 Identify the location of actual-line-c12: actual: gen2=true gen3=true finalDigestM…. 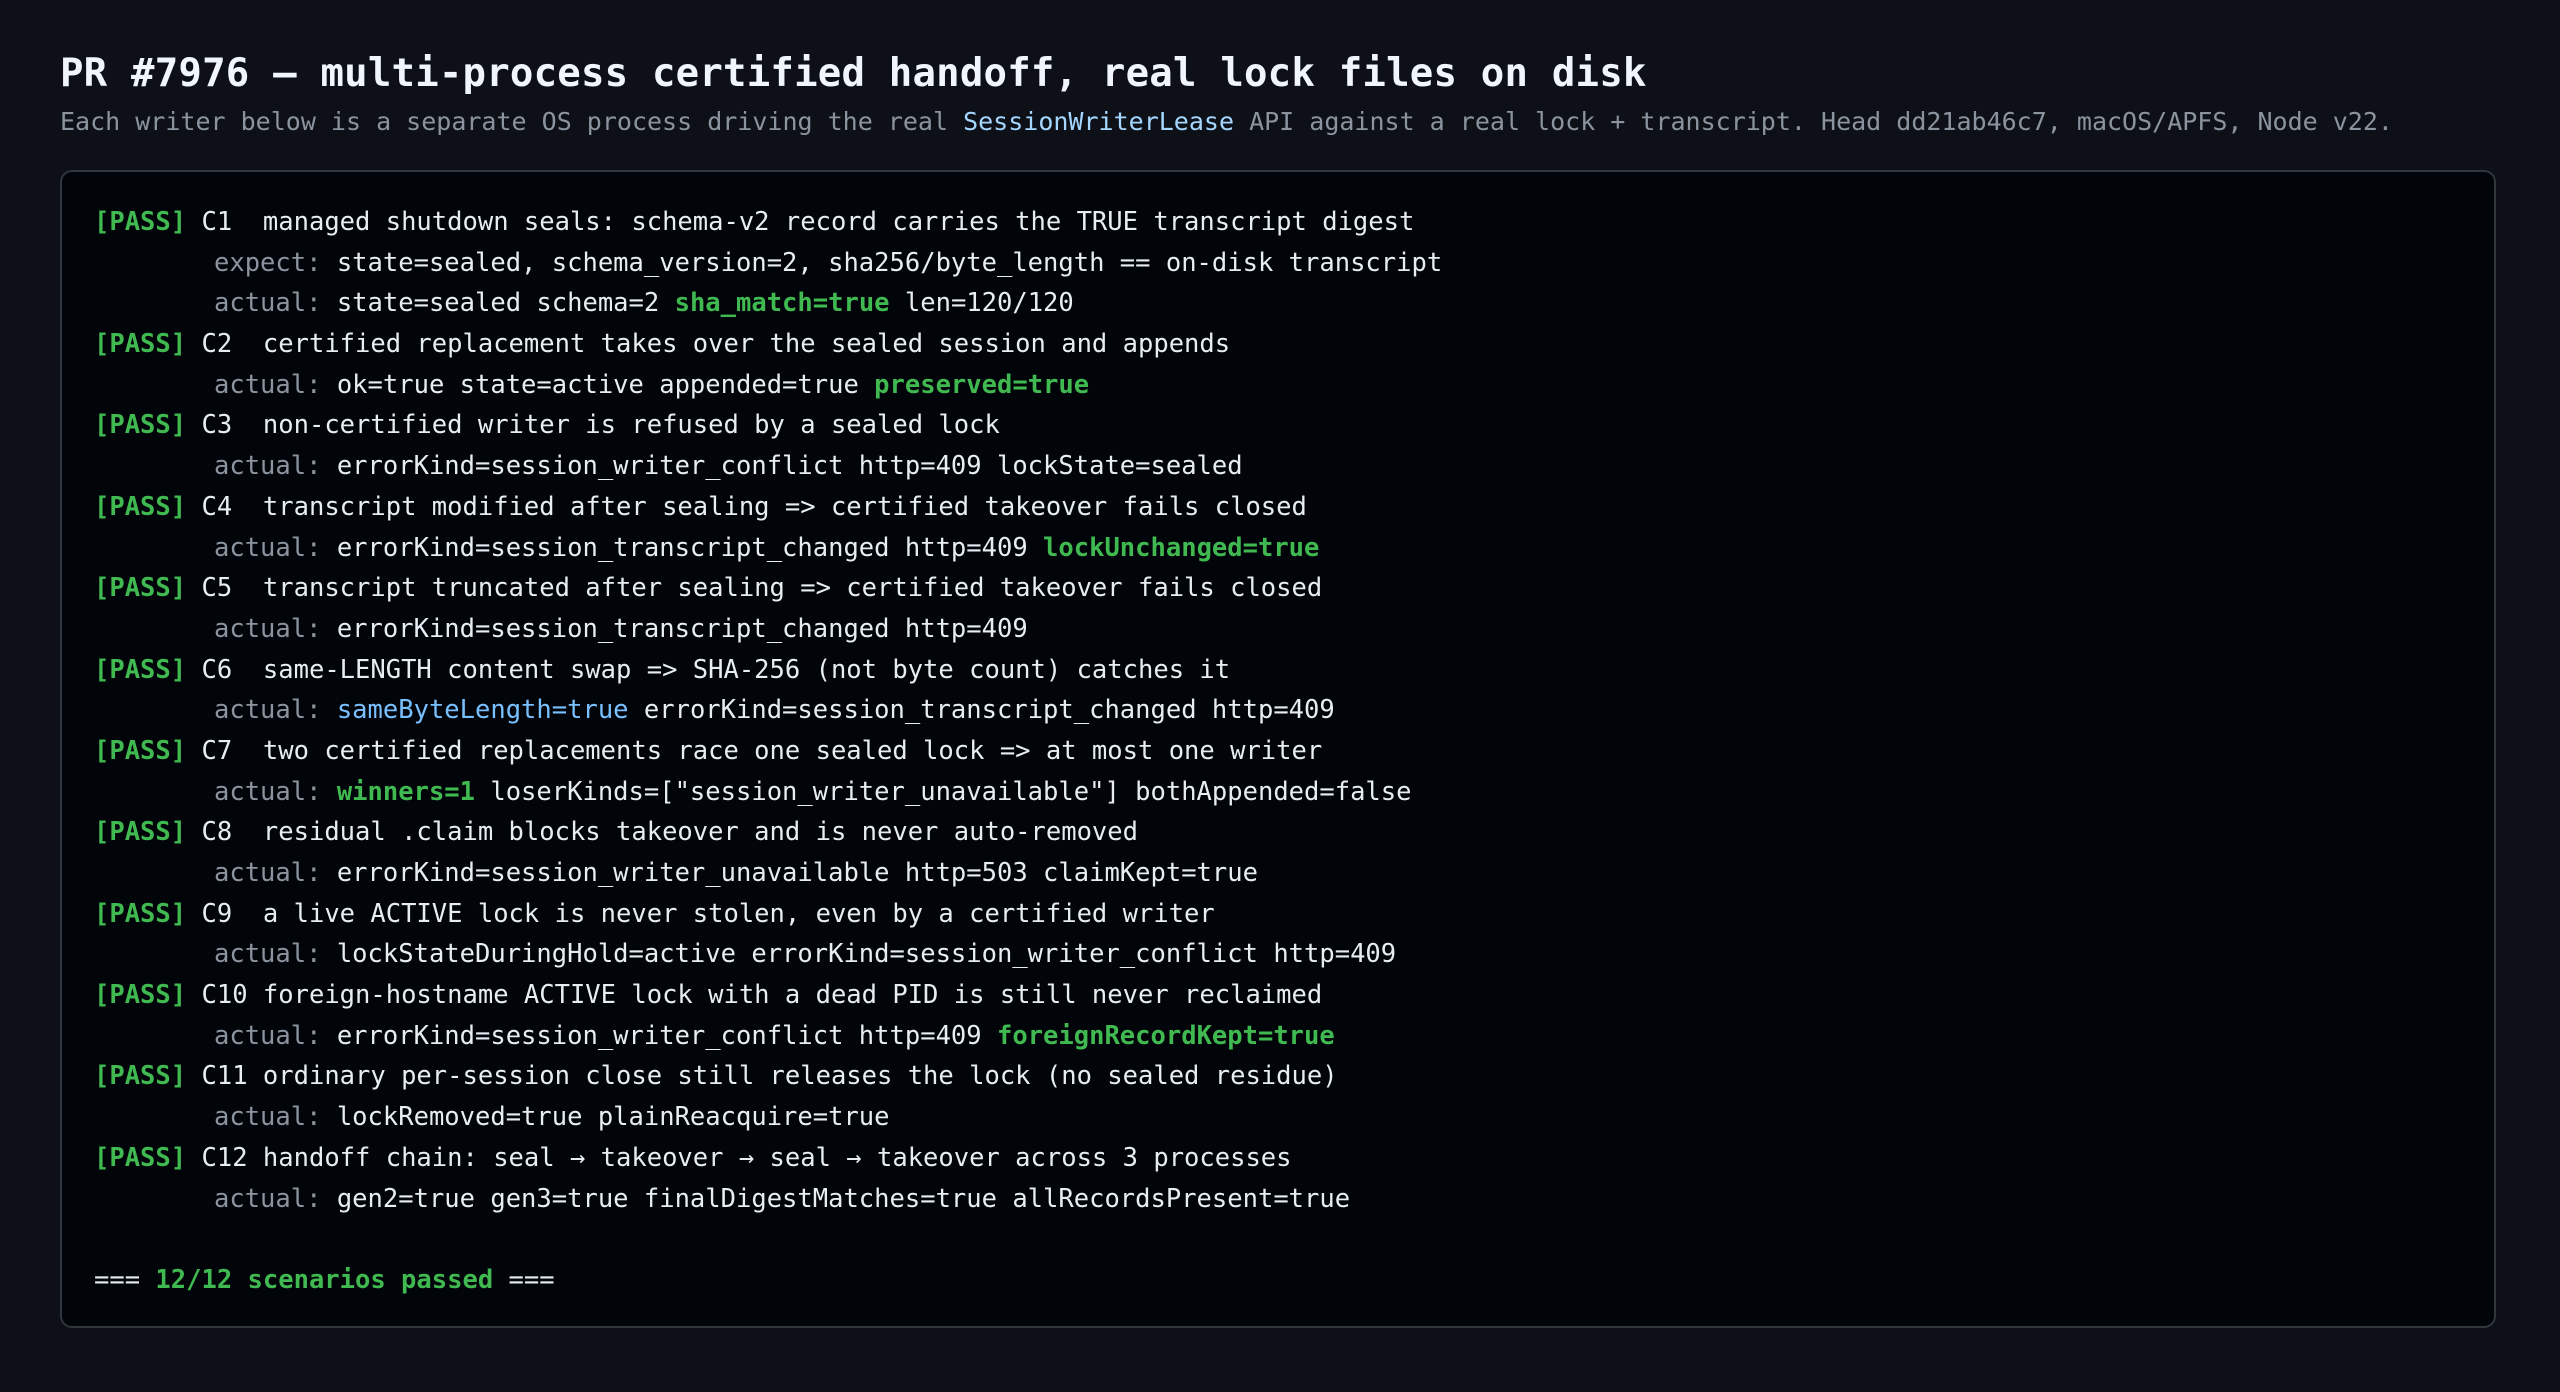
(1278, 1199).